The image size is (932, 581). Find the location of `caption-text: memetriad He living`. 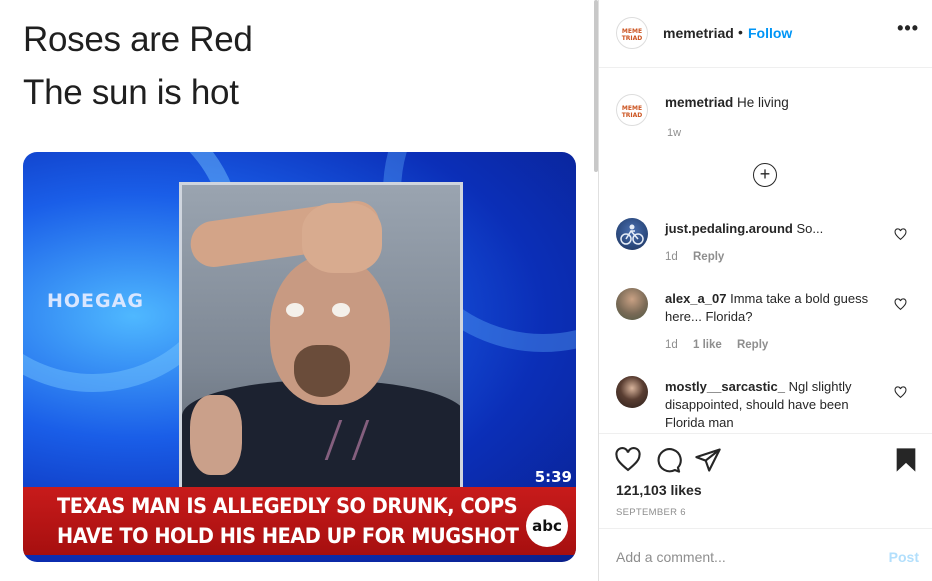

caption-text: memetriad He living is located at coordinates (727, 102).